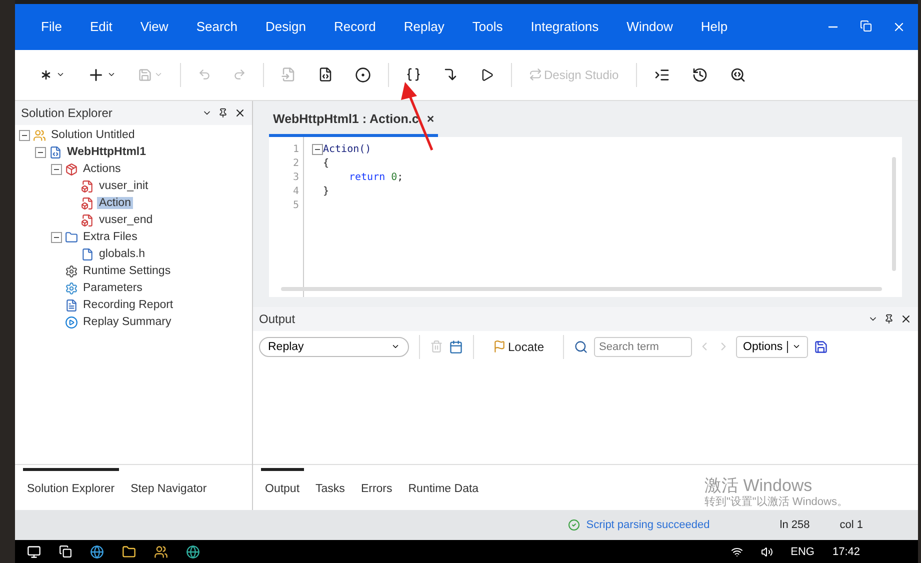  Describe the element at coordinates (413, 74) in the screenshot. I see `braces-icon` at that location.